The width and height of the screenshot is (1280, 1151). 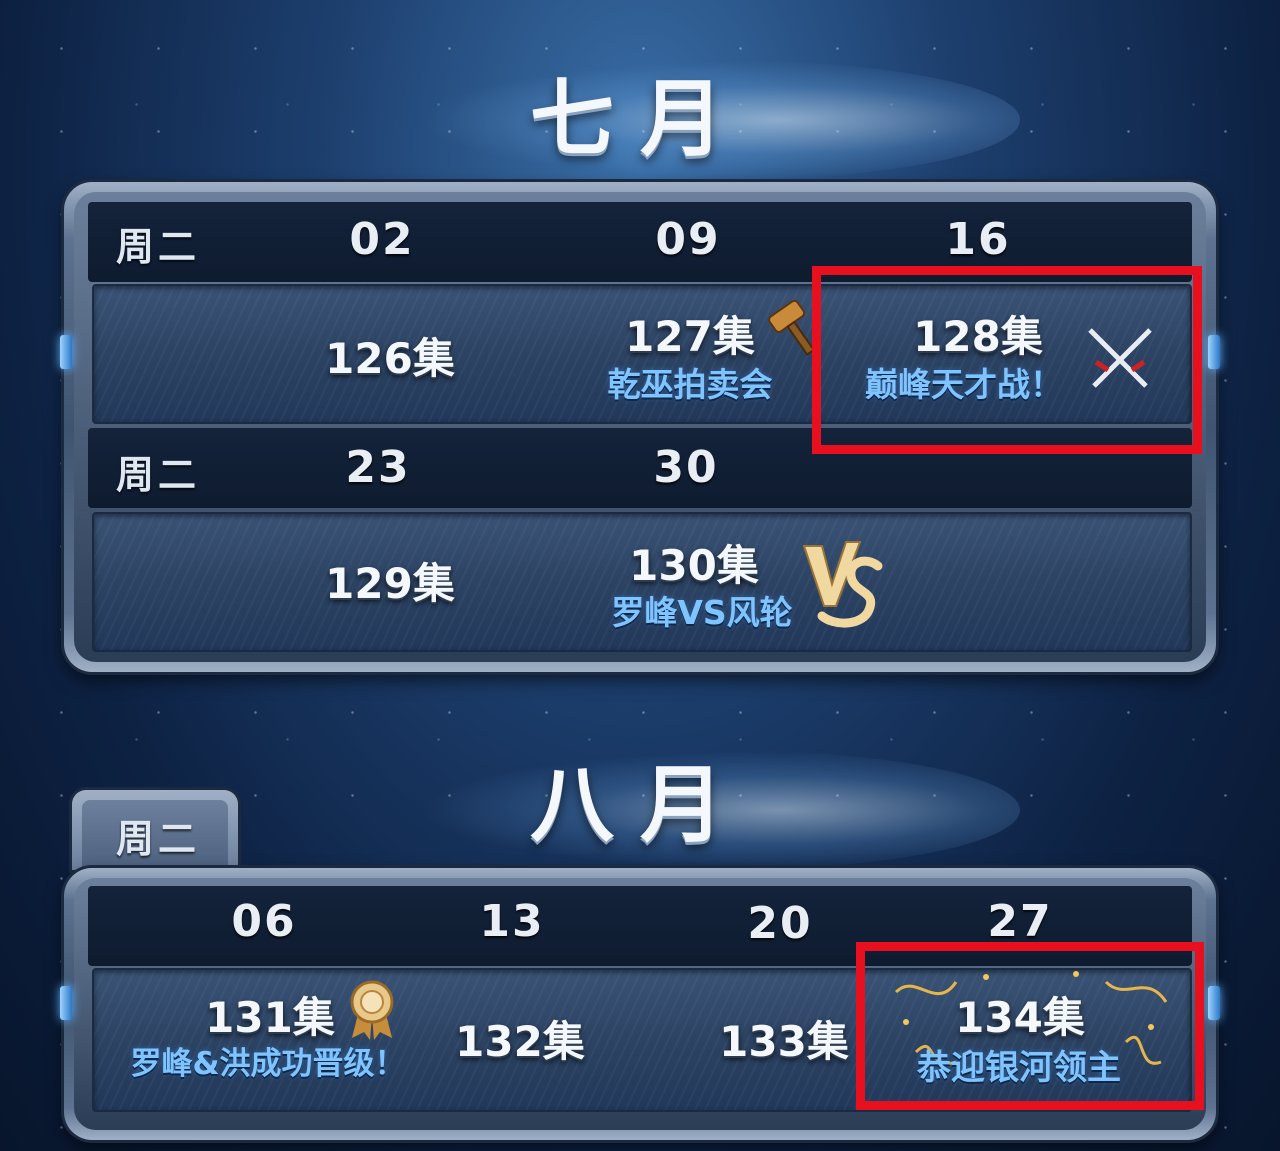 I want to click on episode-subtitle: 罗峰&洪成功晋级！, so click(x=268, y=1064).